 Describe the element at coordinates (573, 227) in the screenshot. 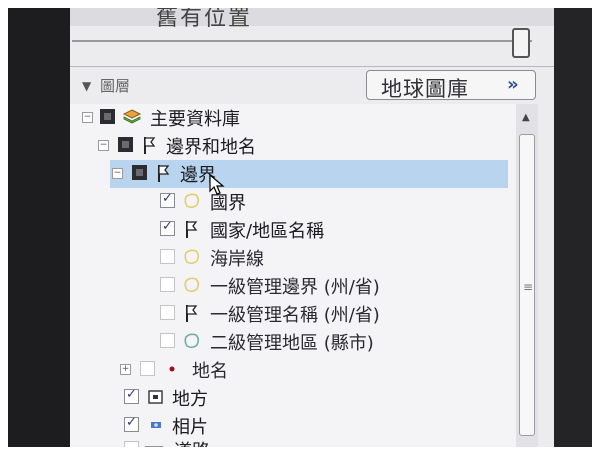

I see `screen-bezel` at that location.